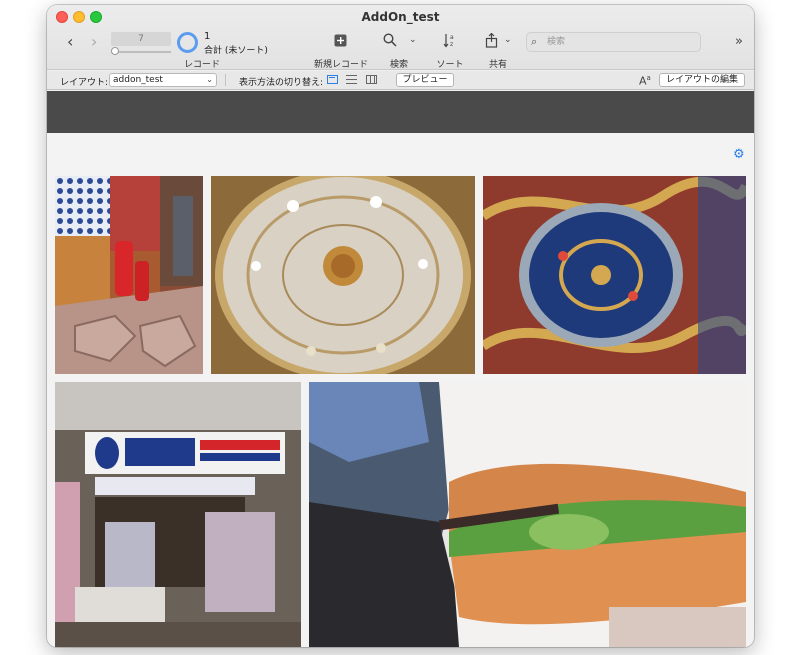 The height and width of the screenshot is (655, 800). I want to click on photo-ornate-dome, so click(343, 275).